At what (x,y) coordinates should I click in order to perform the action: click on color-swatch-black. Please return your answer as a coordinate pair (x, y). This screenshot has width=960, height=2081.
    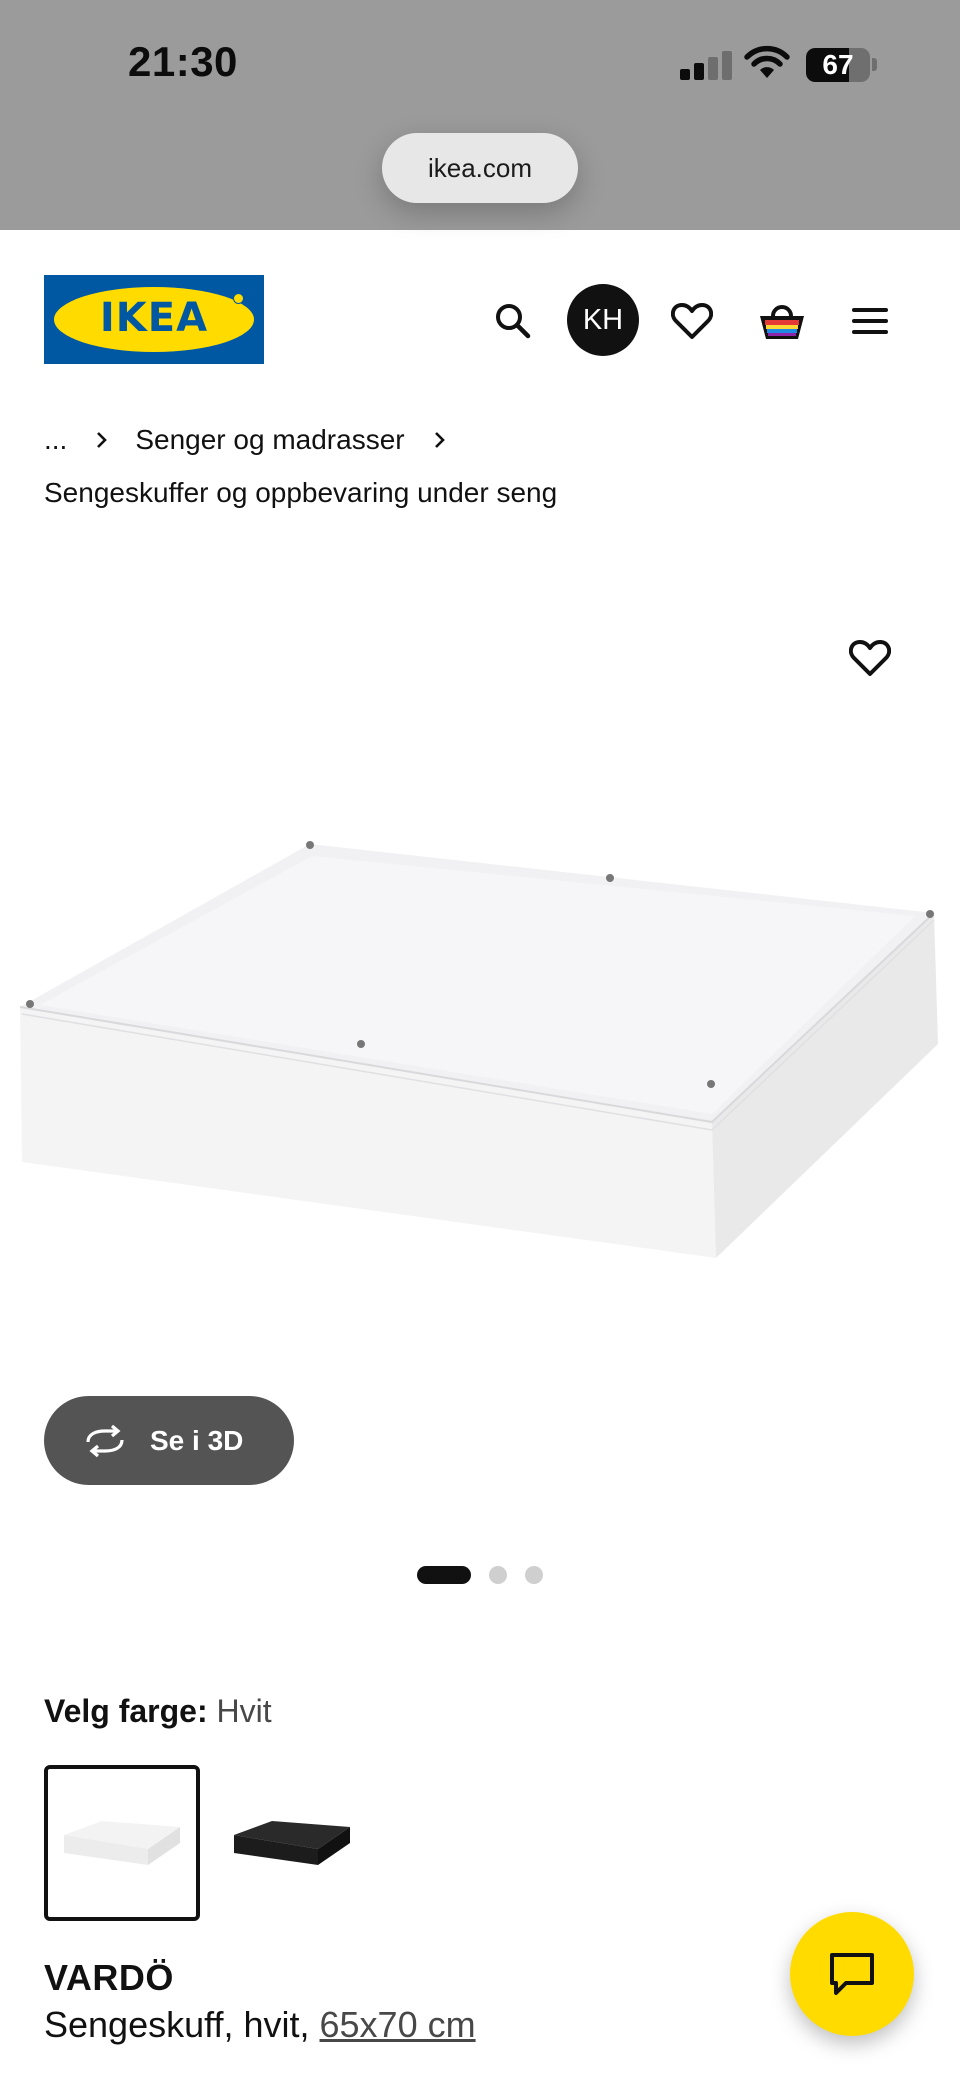
    Looking at the image, I should click on (292, 1843).